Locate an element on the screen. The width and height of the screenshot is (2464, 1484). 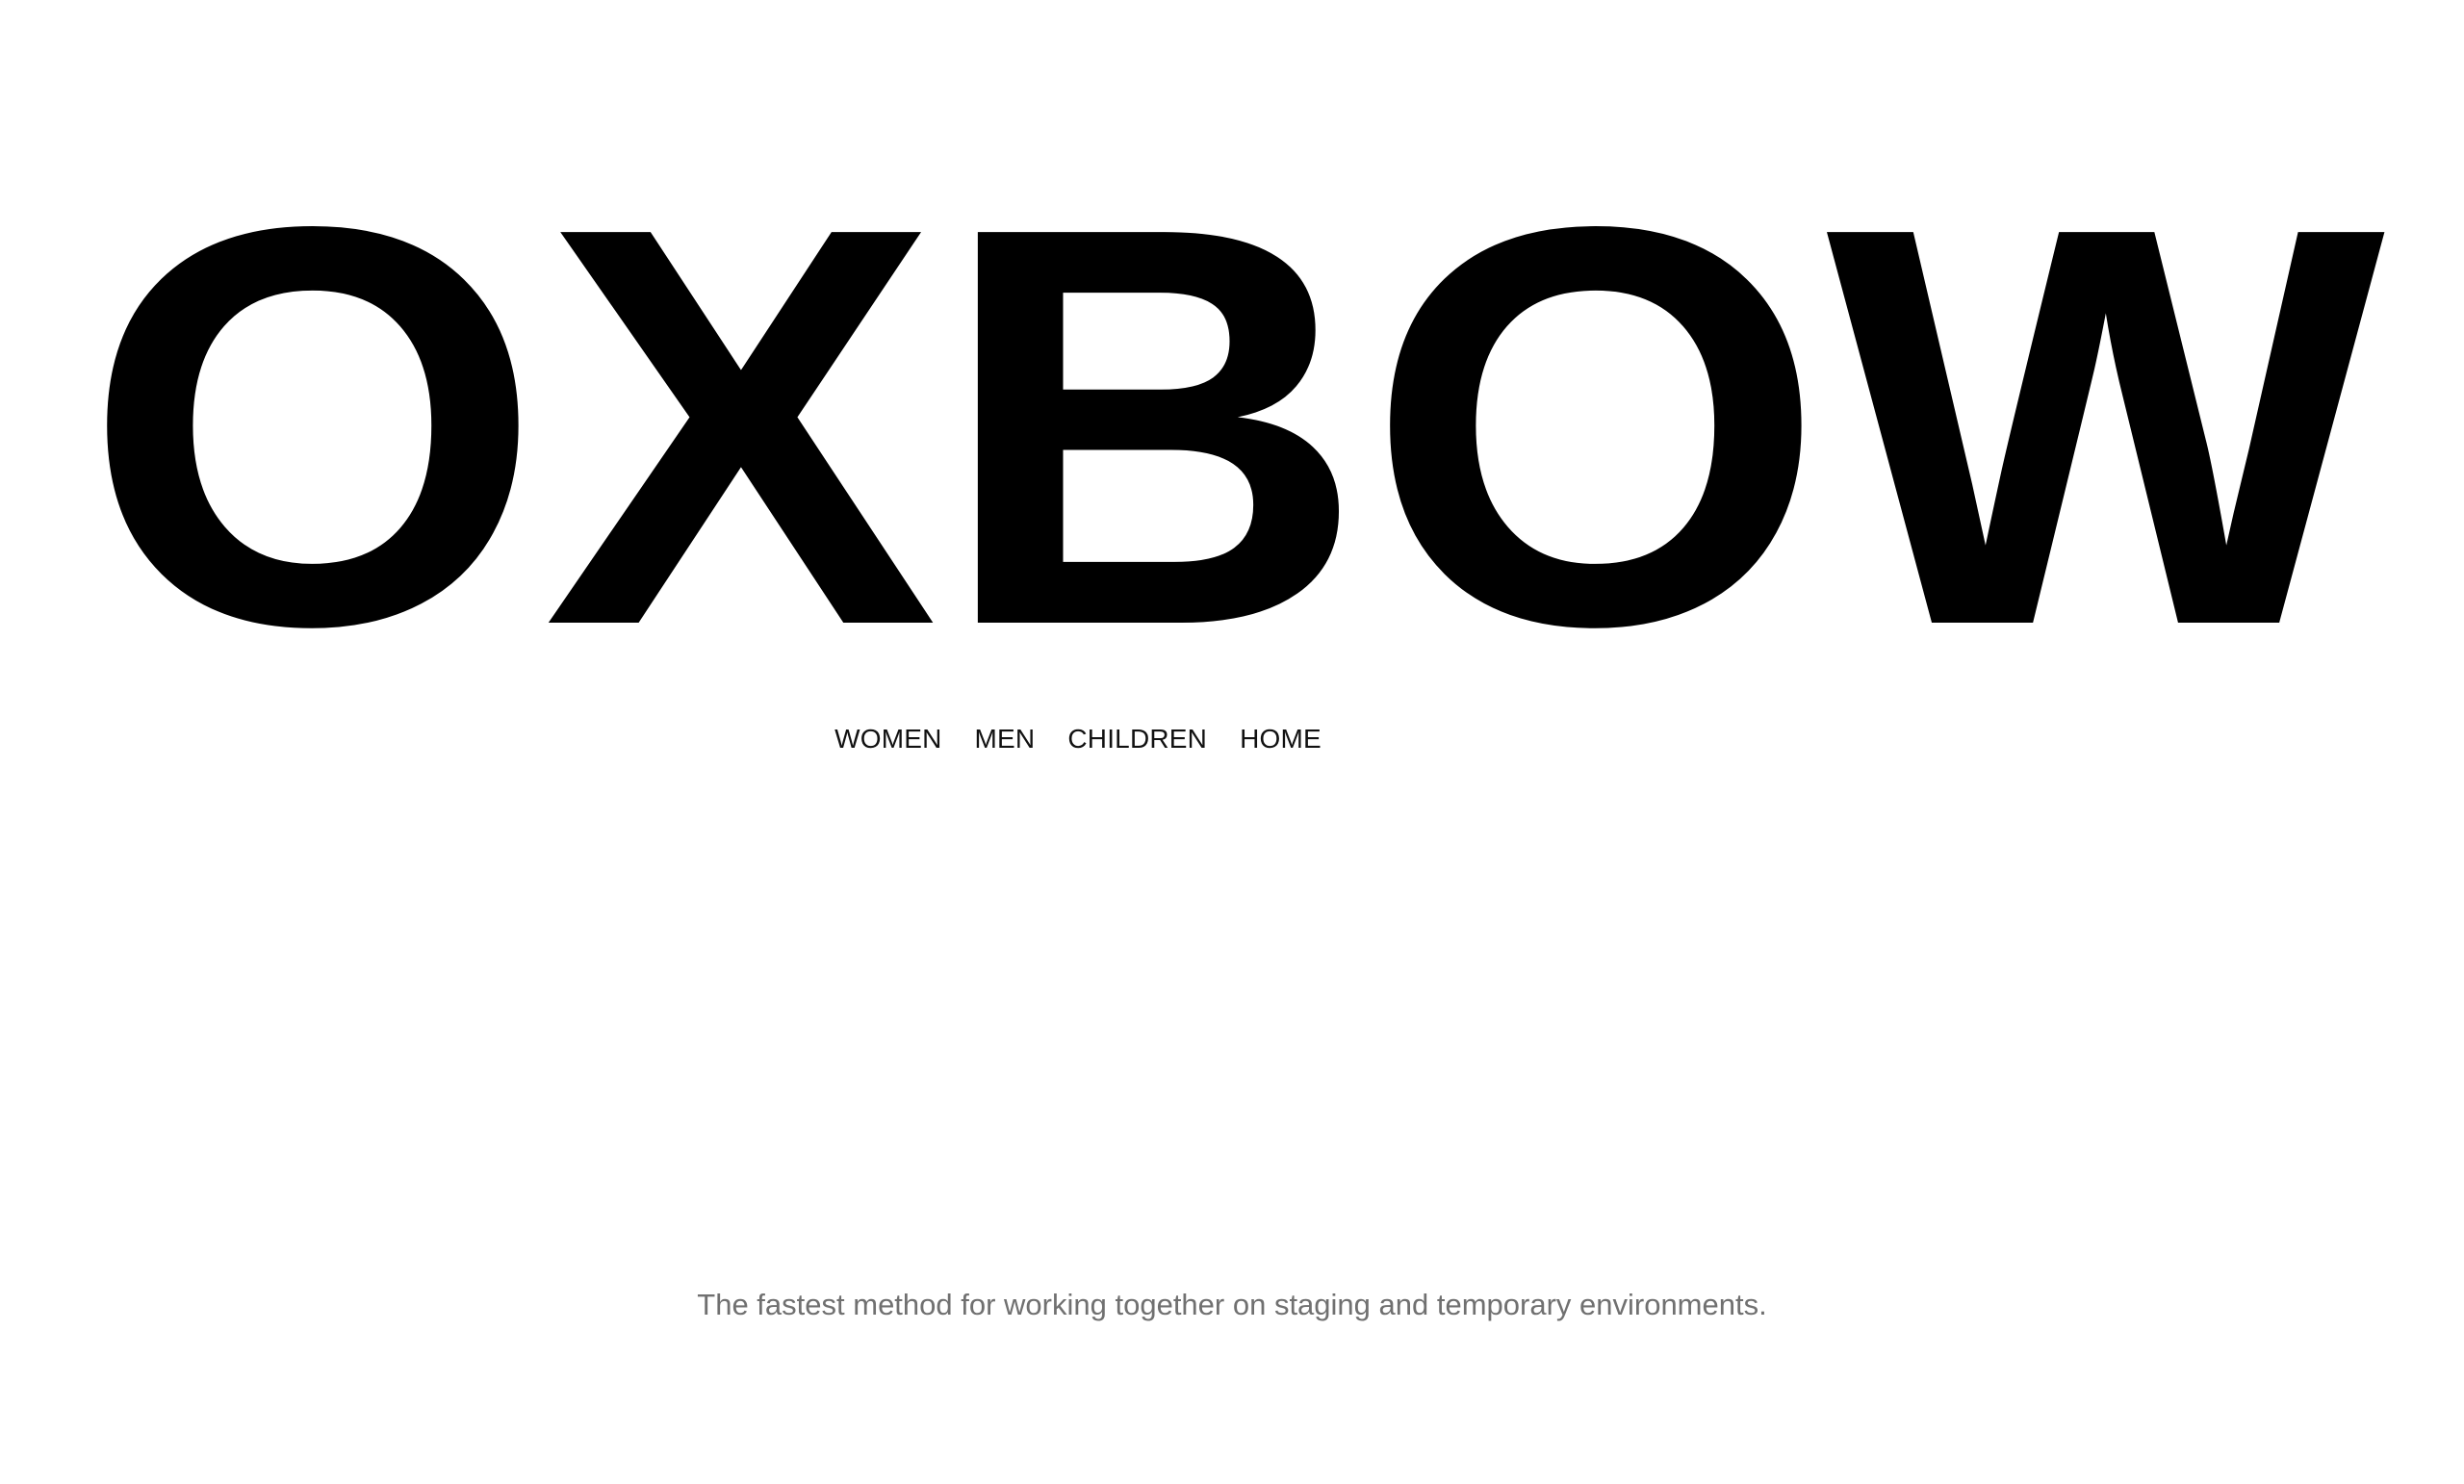
nav-item-children: CHILDREN is located at coordinates (1137, 739).